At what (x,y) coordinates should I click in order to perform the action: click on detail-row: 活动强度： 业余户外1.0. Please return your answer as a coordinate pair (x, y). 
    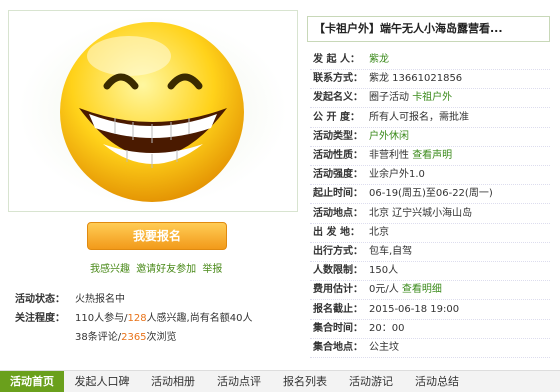
    Looking at the image, I should click on (369, 175).